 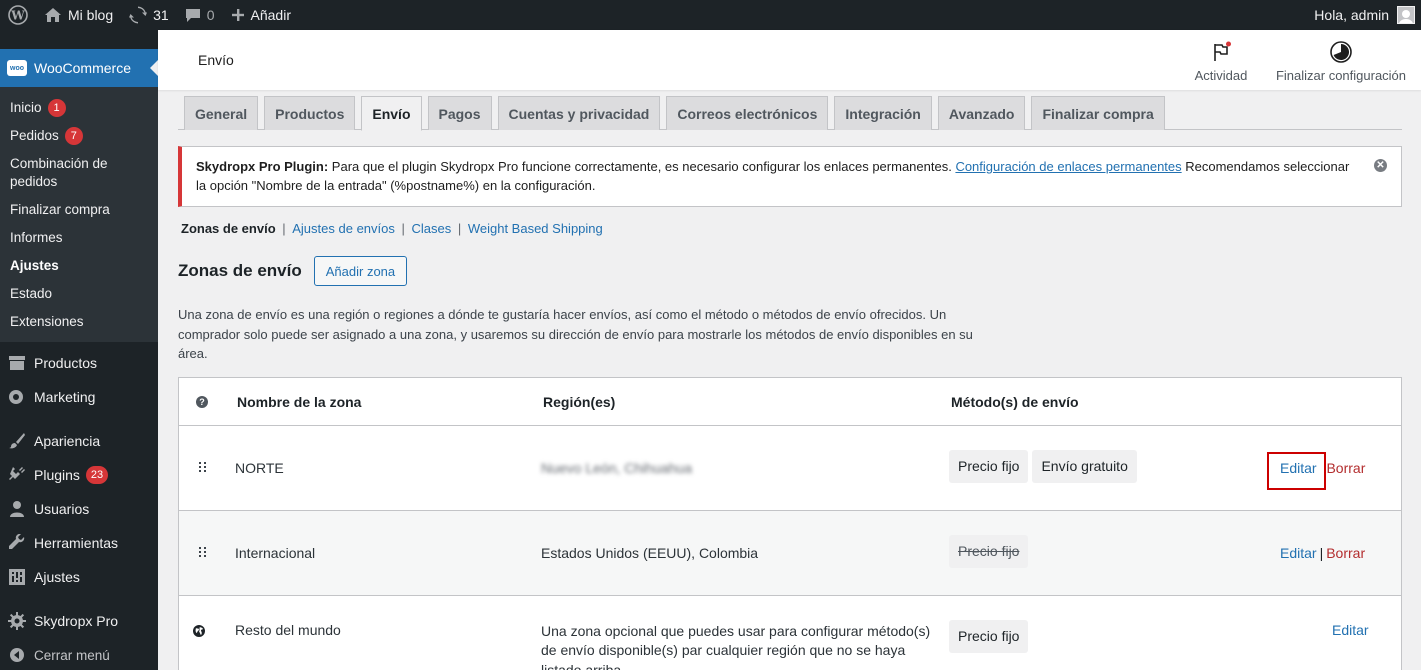 What do you see at coordinates (34, 135) in the screenshot?
I see `submenu-label: Pedidos` at bounding box center [34, 135].